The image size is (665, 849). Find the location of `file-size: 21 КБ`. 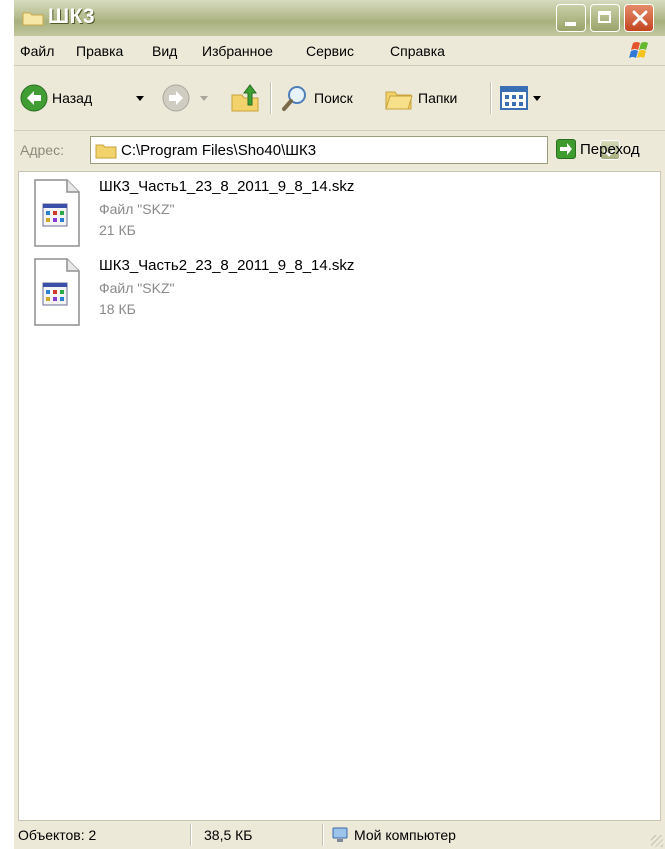

file-size: 21 КБ is located at coordinates (117, 230).